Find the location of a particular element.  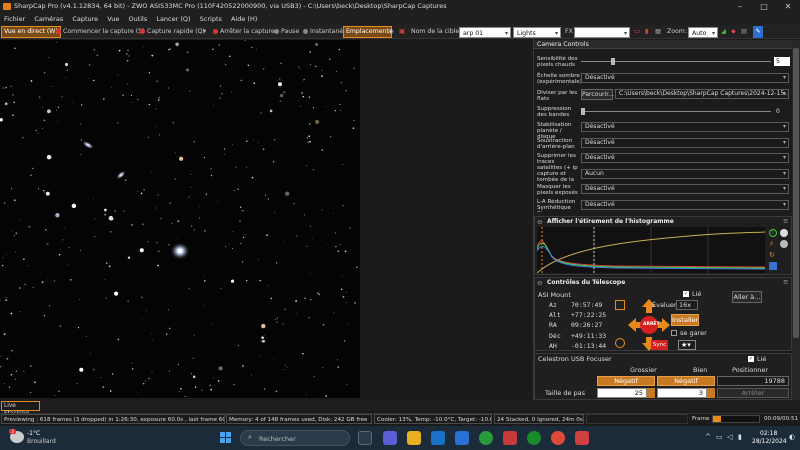

banding-slider-handle is located at coordinates (583, 111).